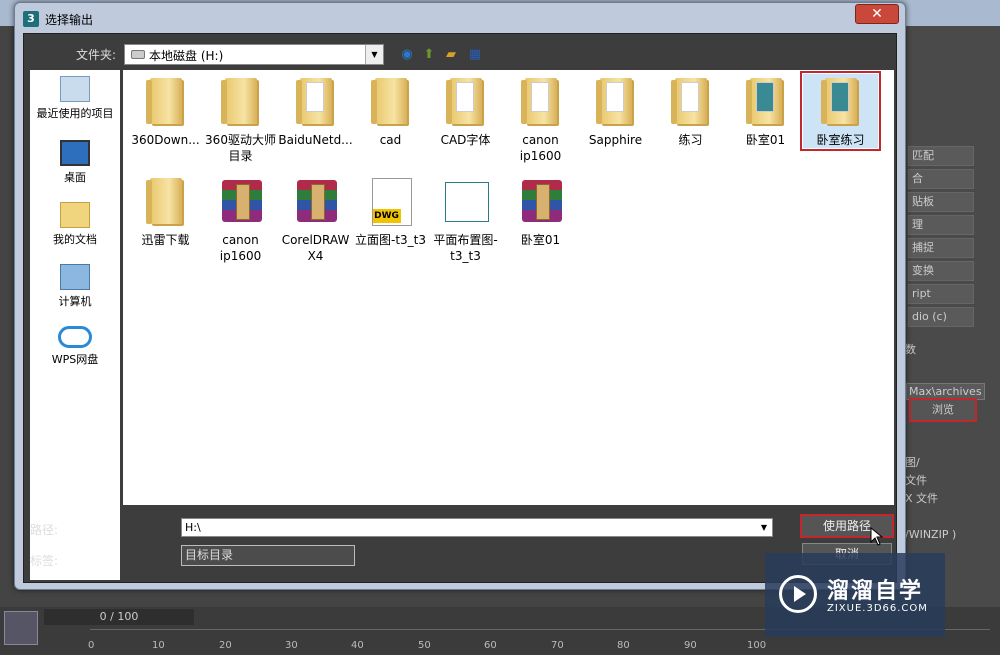 The width and height of the screenshot is (1000, 655). Describe the element at coordinates (465, 248) in the screenshot. I see `file-name: 平面布置图-t3_t3` at that location.